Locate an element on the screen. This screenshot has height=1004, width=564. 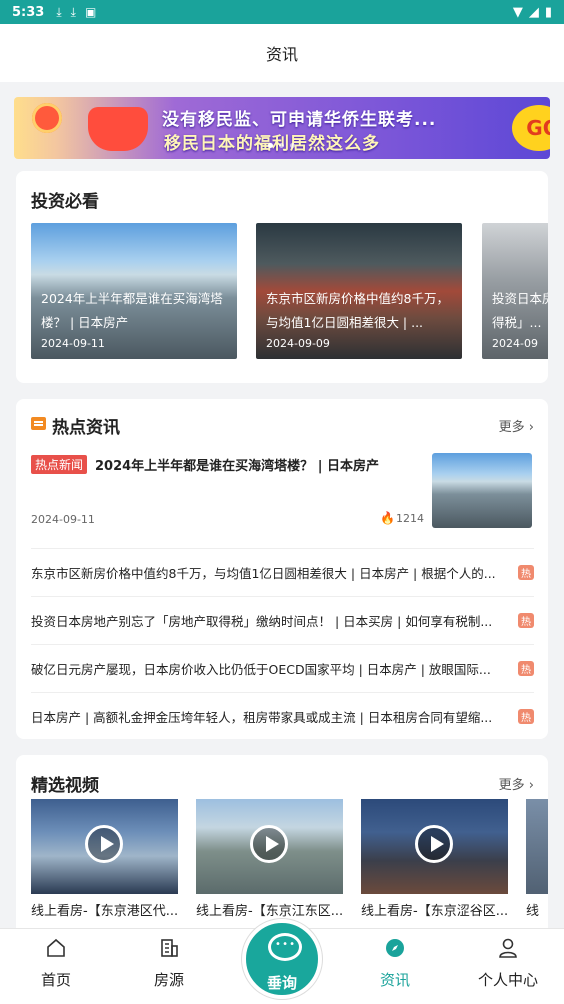
status-time: 5:33 is located at coordinates (28, 12).